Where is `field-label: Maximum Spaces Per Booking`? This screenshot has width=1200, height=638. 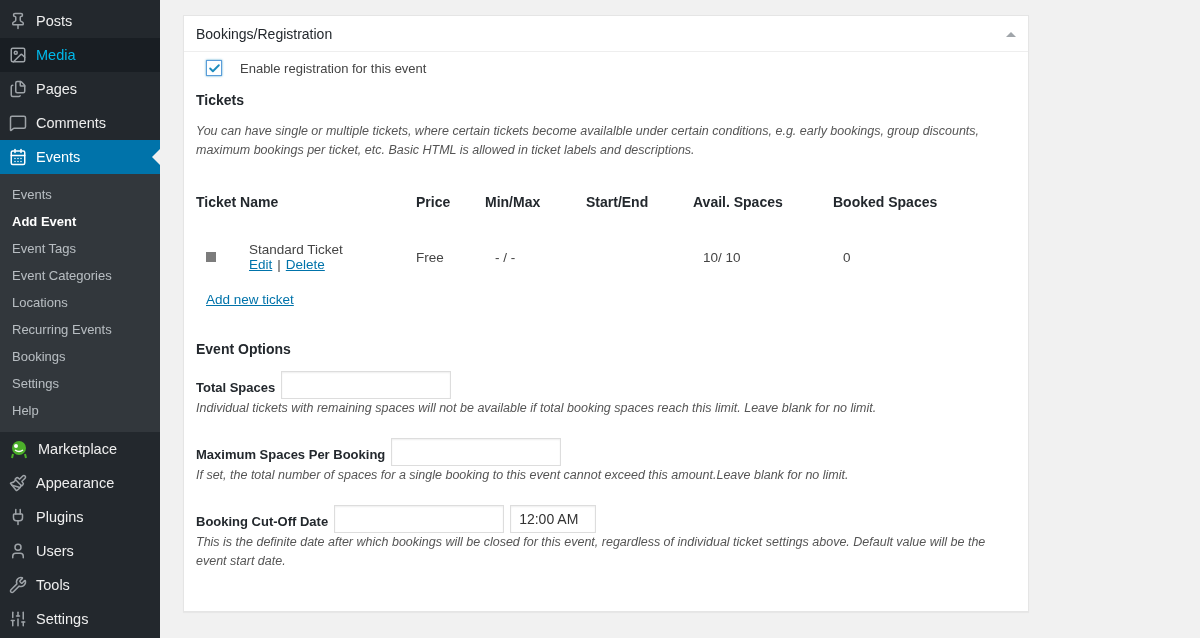
field-label: Maximum Spaces Per Booking is located at coordinates (291, 454).